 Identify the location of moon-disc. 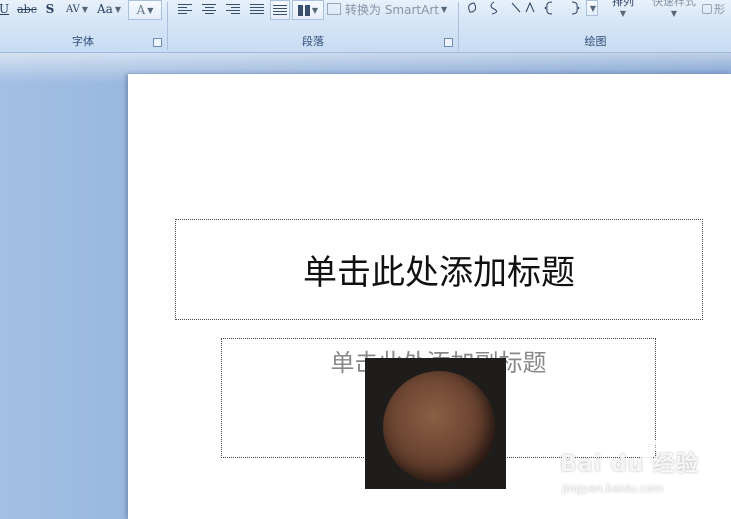
(439, 427).